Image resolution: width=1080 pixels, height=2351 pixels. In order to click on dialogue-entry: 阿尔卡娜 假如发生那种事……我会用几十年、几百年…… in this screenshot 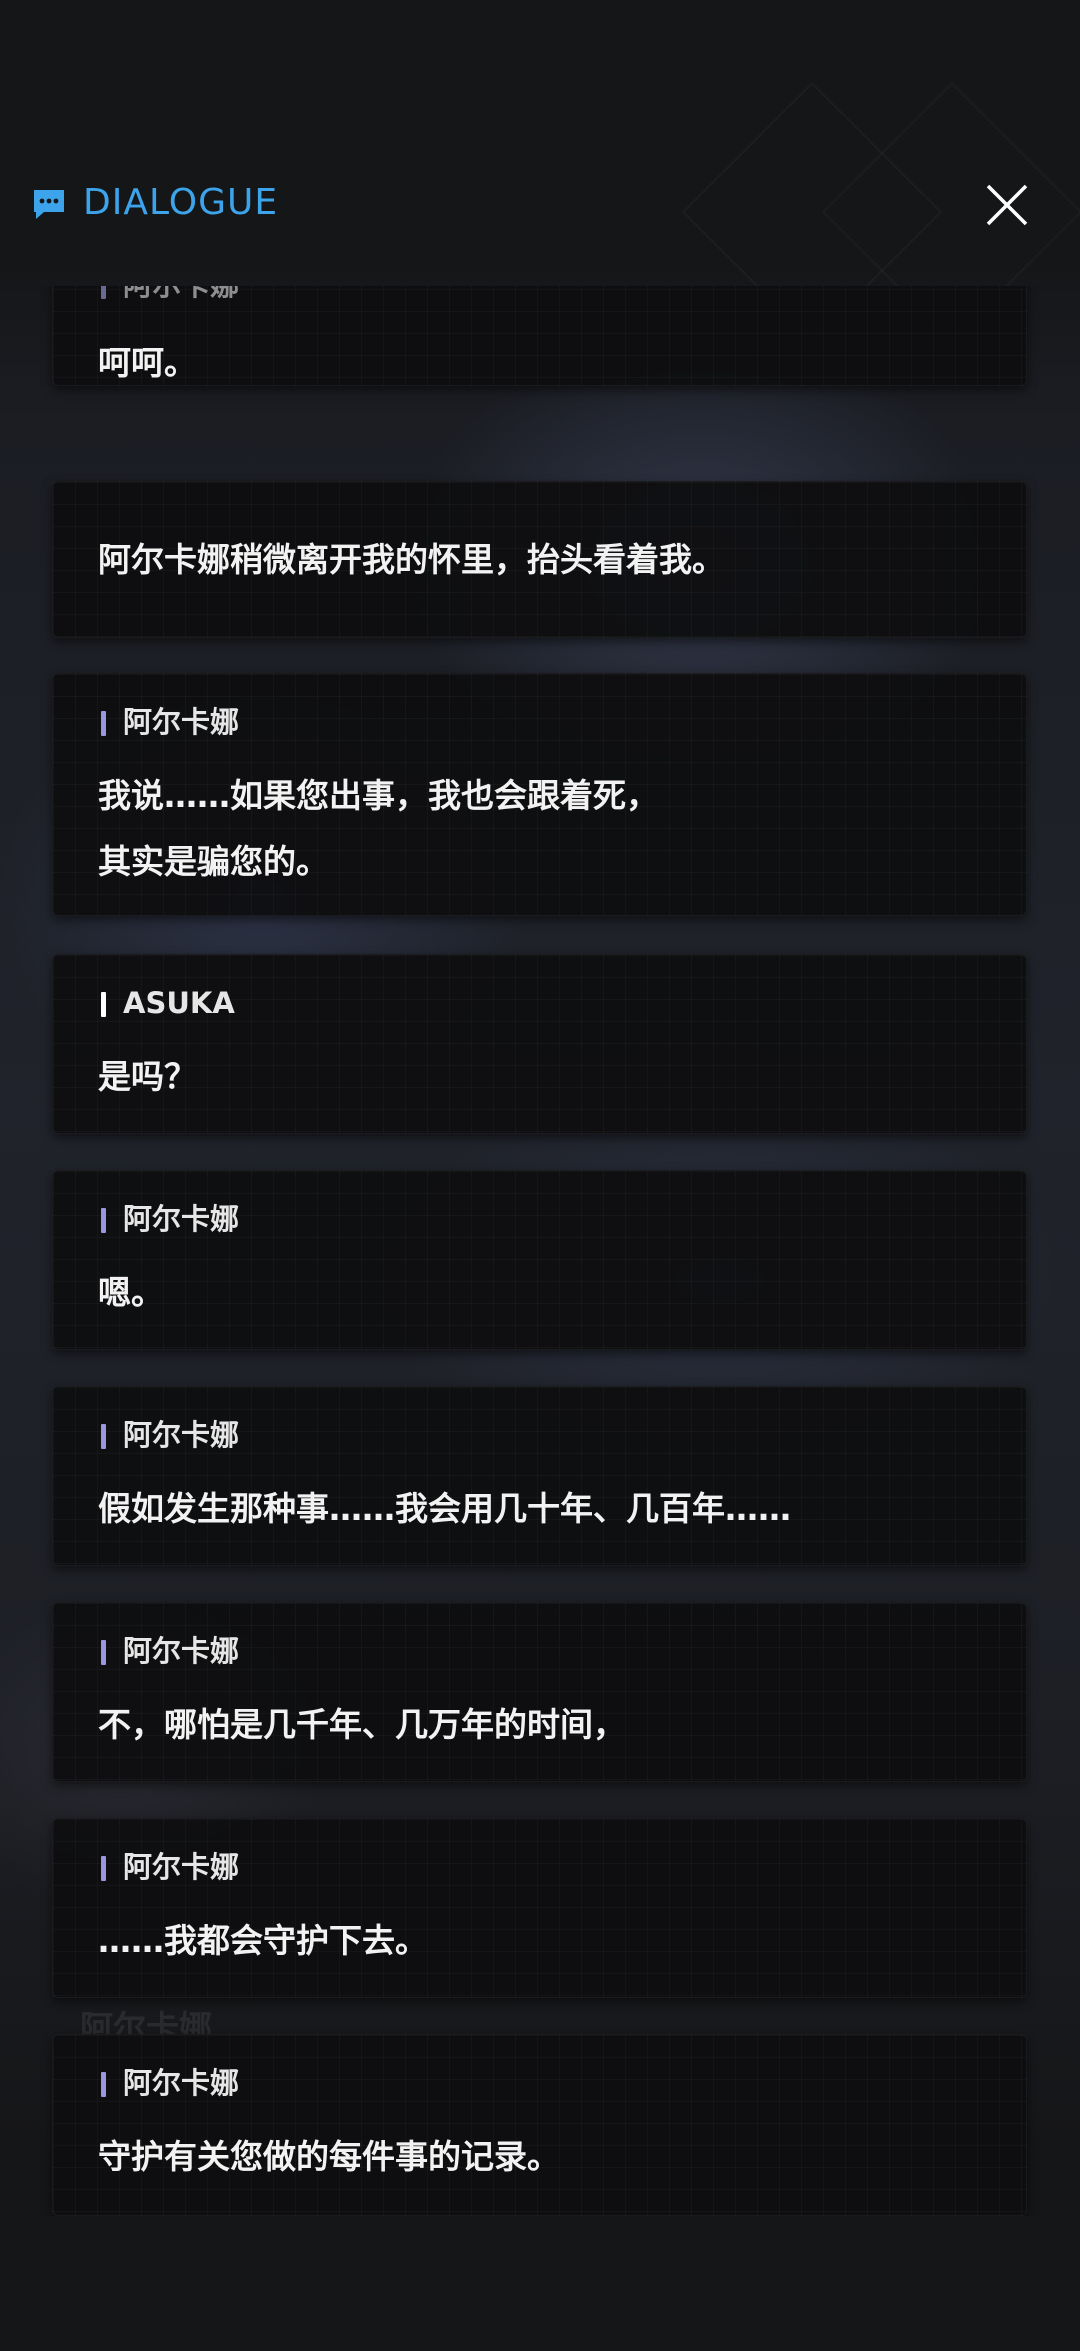, I will do `click(539, 1476)`.